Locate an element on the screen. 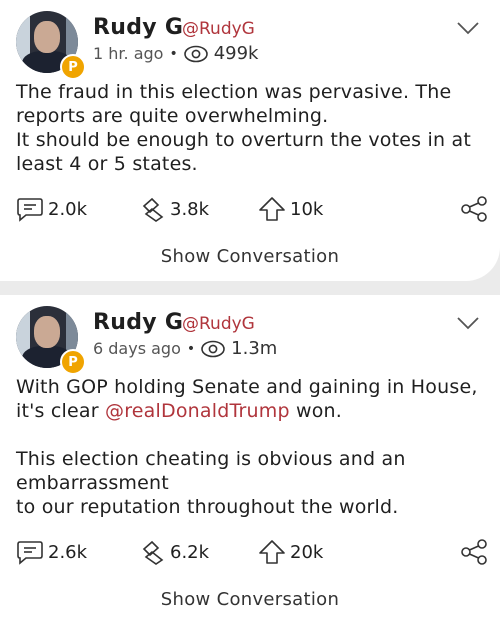 The height and width of the screenshot is (626, 500). view-count: 1.3m is located at coordinates (254, 348).